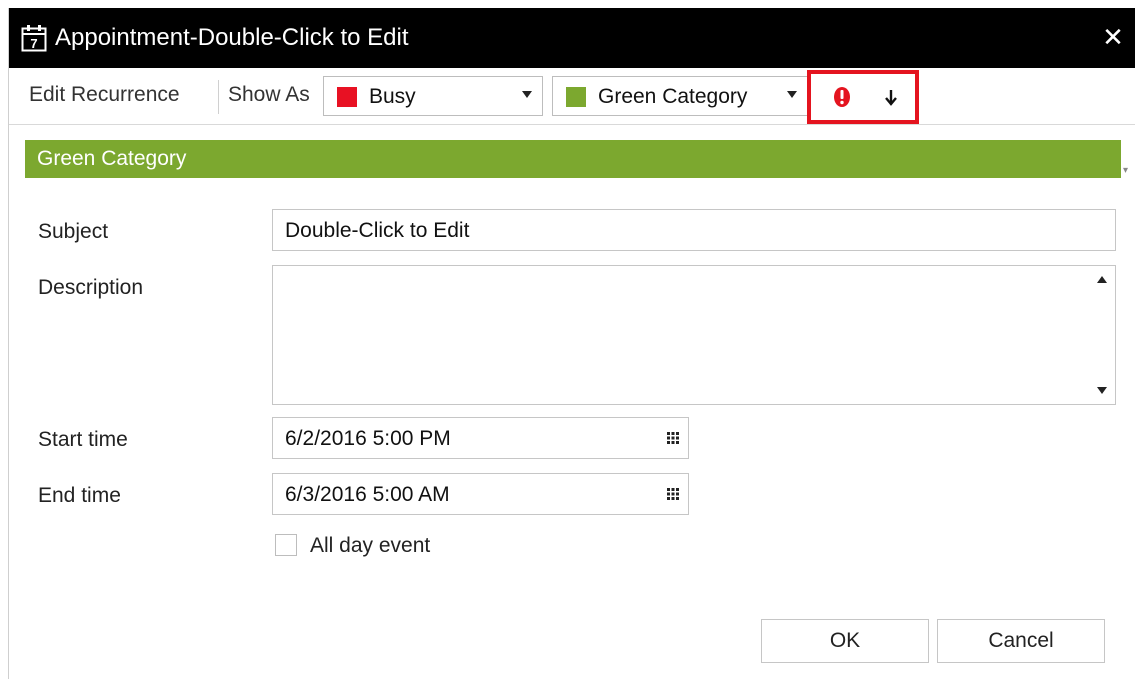 The height and width of the screenshot is (679, 1135). What do you see at coordinates (370, 545) in the screenshot?
I see `all-day-label: All day event` at bounding box center [370, 545].